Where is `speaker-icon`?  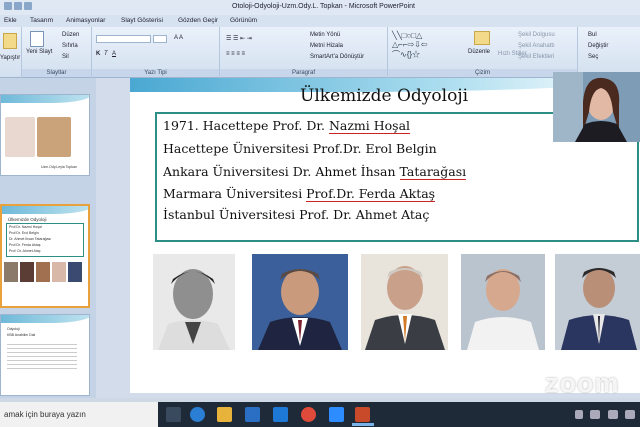
speaker-icon is located at coordinates (595, 414).